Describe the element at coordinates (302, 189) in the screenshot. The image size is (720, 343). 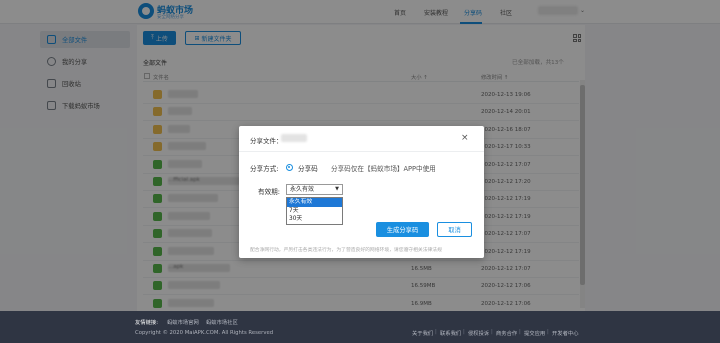
I see `validity-selected-value: 永久有效` at that location.